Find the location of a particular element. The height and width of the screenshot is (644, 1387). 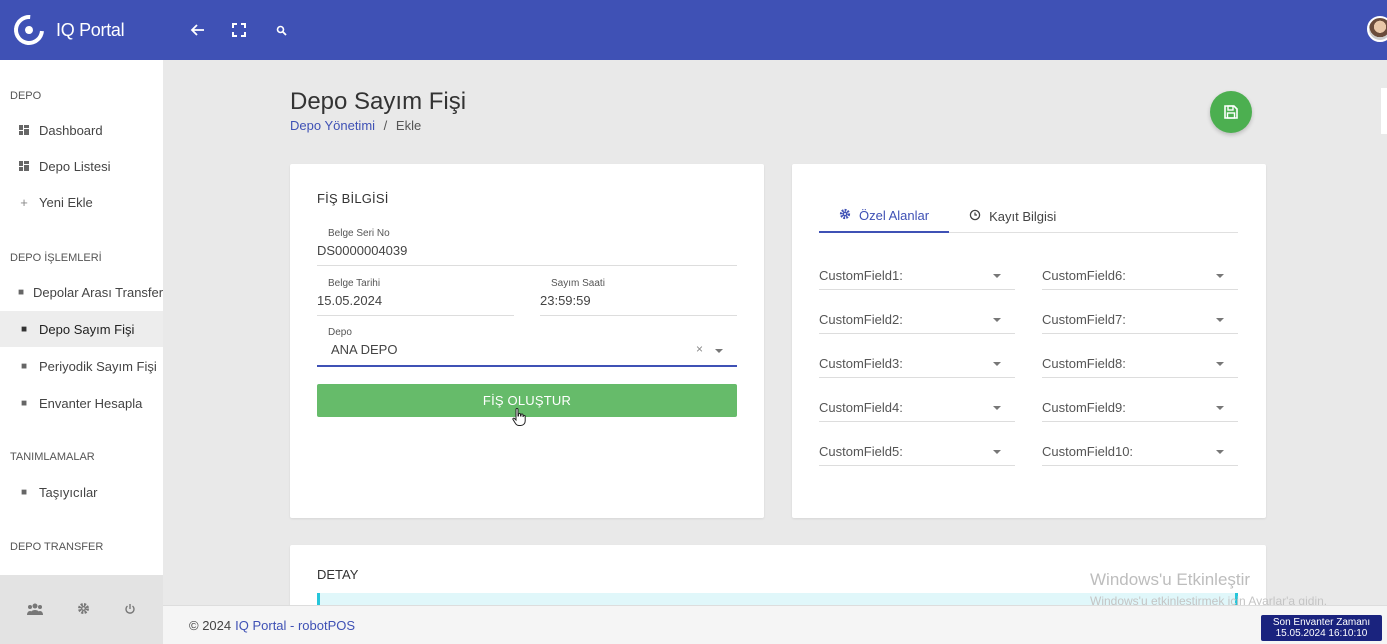

sidebar-item-depolar-arasi-transfer: ■ Depolar Arası Transfer is located at coordinates (81, 292).